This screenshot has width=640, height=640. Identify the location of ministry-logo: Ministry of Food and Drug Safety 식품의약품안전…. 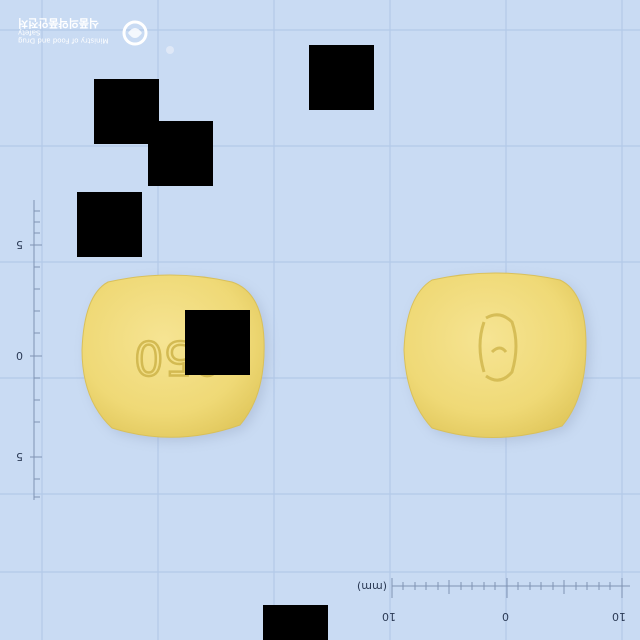
(83, 35).